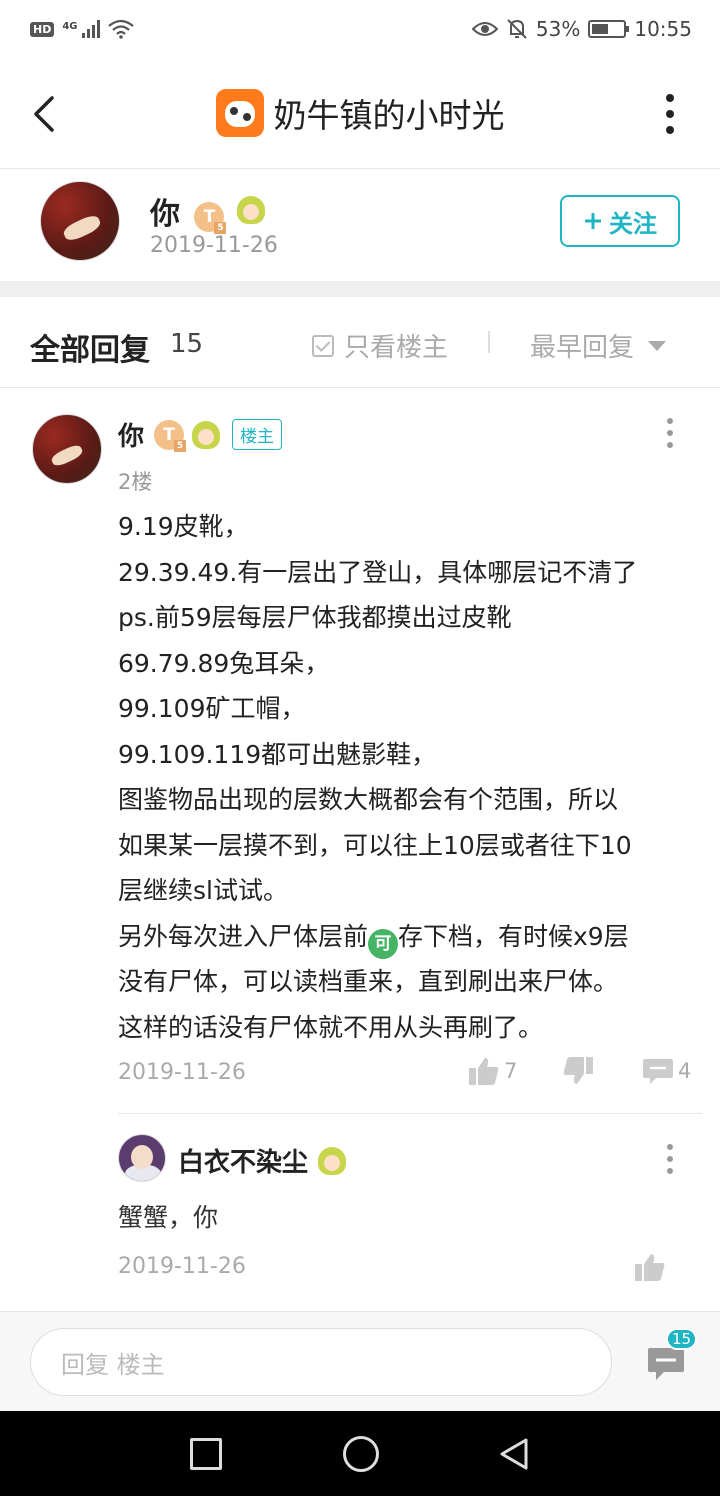 This screenshot has height=1496, width=720. Describe the element at coordinates (168, 1217) in the screenshot. I see `sub-reply-text: 蟹蟹，你` at that location.